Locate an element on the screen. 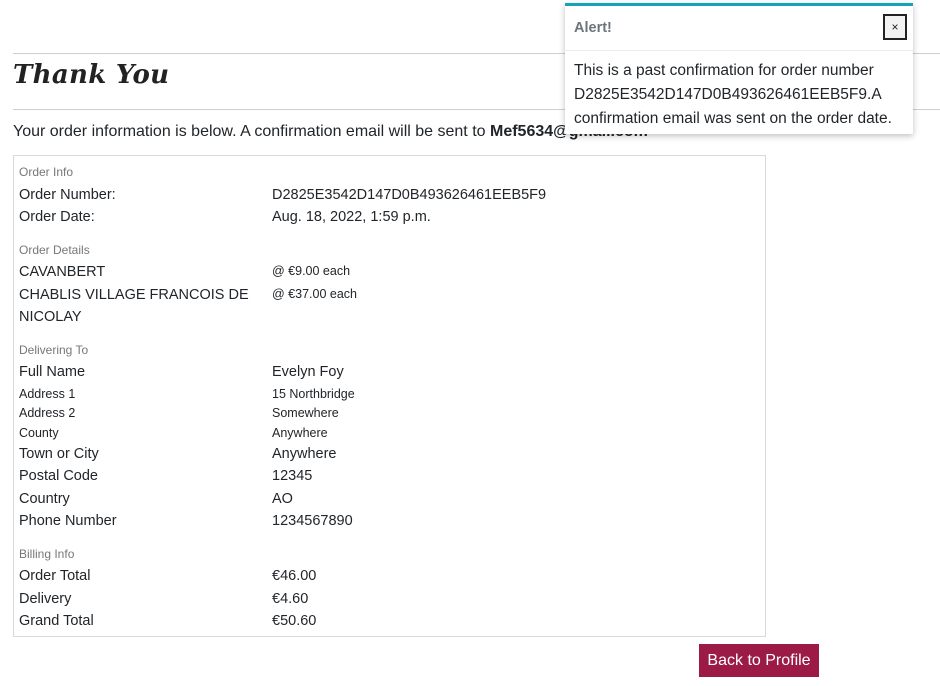  phone-value: 1234567890 is located at coordinates (312, 521).